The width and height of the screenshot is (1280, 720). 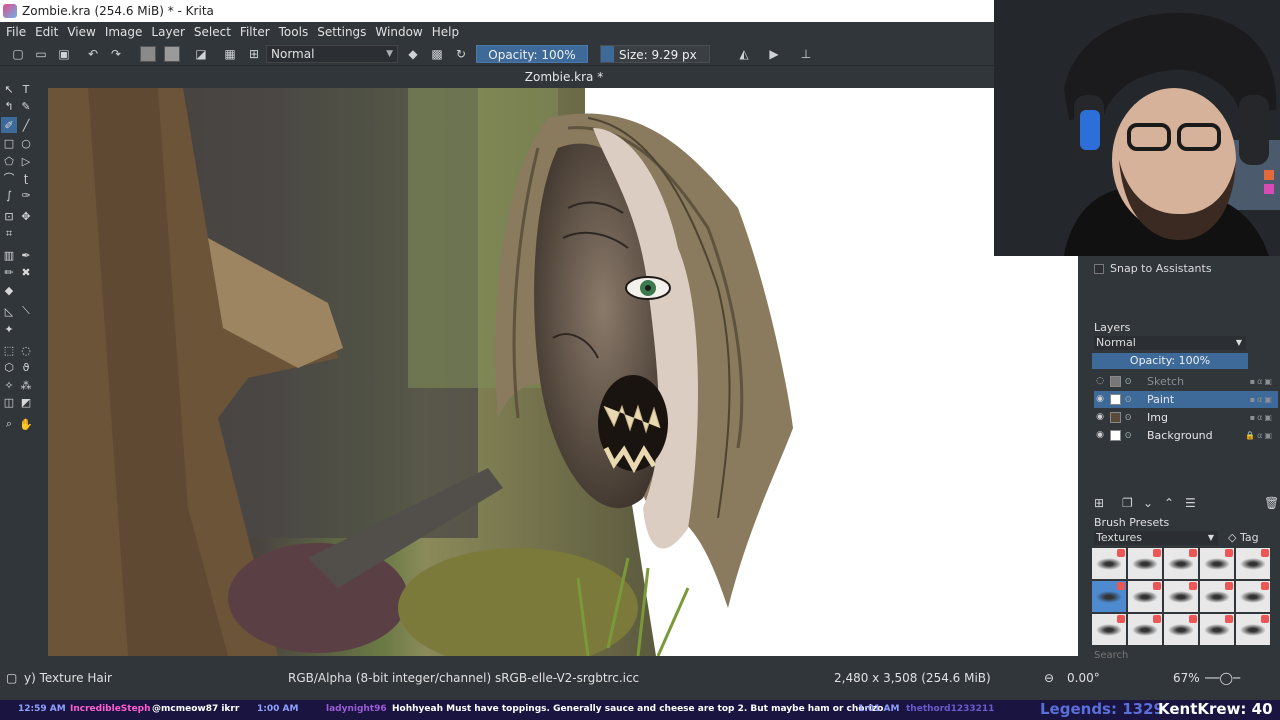 What do you see at coordinates (148, 54) in the screenshot?
I see `foreground-color-swatch` at bounding box center [148, 54].